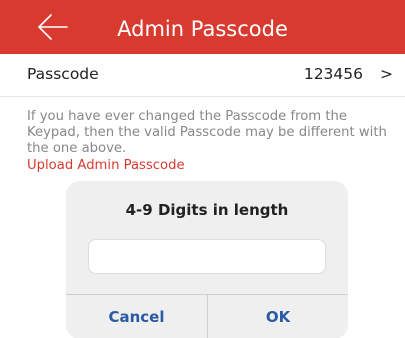 The width and height of the screenshot is (405, 338). What do you see at coordinates (207, 256) in the screenshot?
I see `passcode-input` at bounding box center [207, 256].